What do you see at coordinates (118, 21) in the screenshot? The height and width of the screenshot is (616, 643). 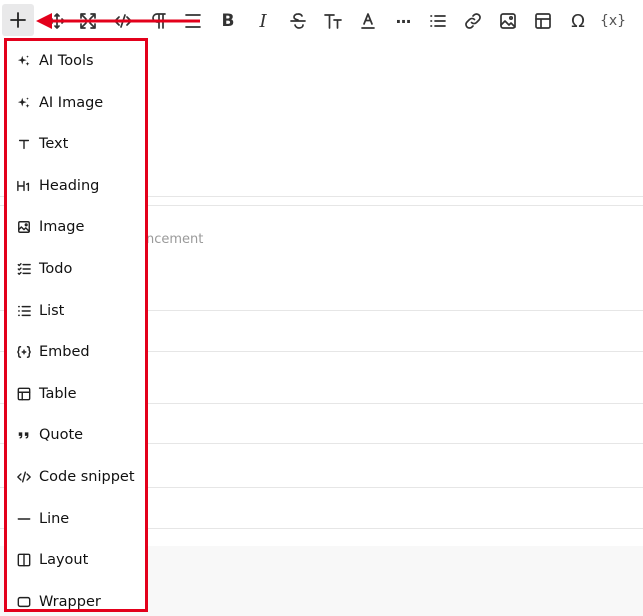 I see `annotation-arrow-icon` at bounding box center [118, 21].